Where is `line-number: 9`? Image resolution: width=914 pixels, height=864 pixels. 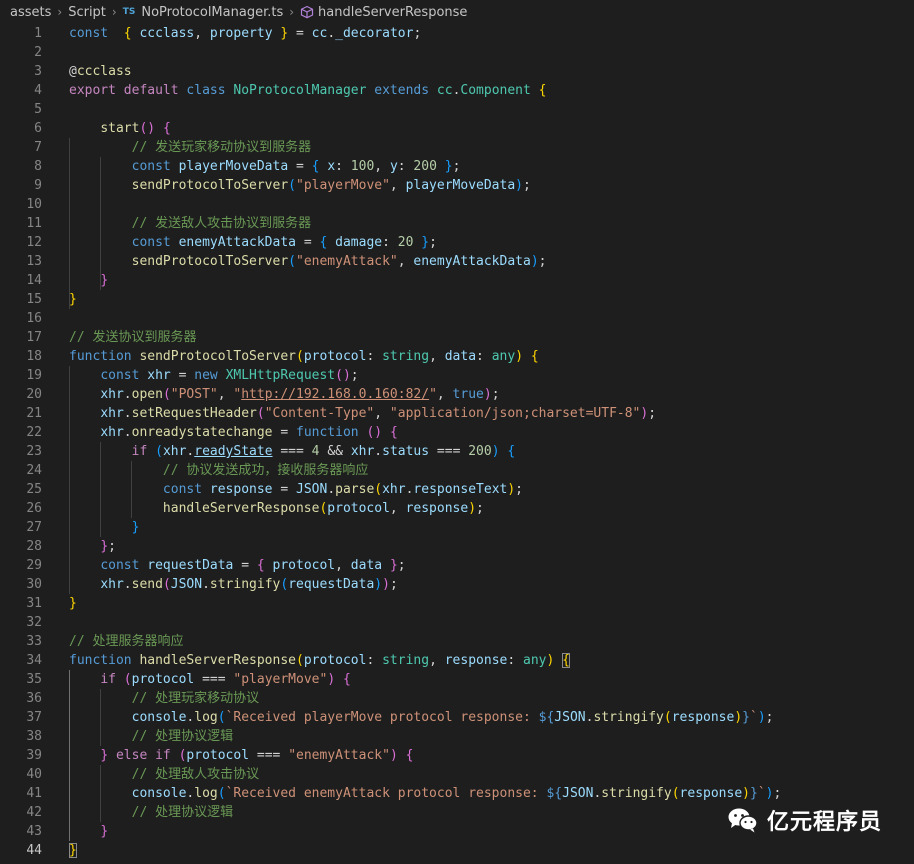 line-number: 9 is located at coordinates (38, 185).